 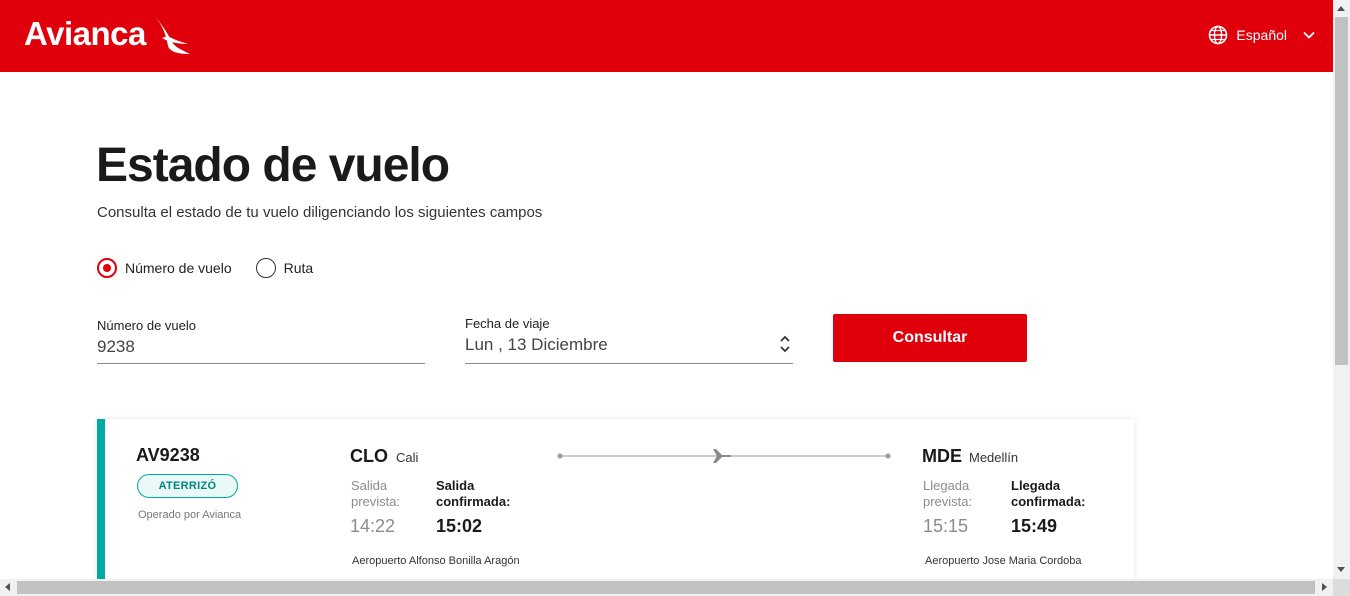 What do you see at coordinates (1341, 8) in the screenshot?
I see `scroll-up-arrow-icon` at bounding box center [1341, 8].